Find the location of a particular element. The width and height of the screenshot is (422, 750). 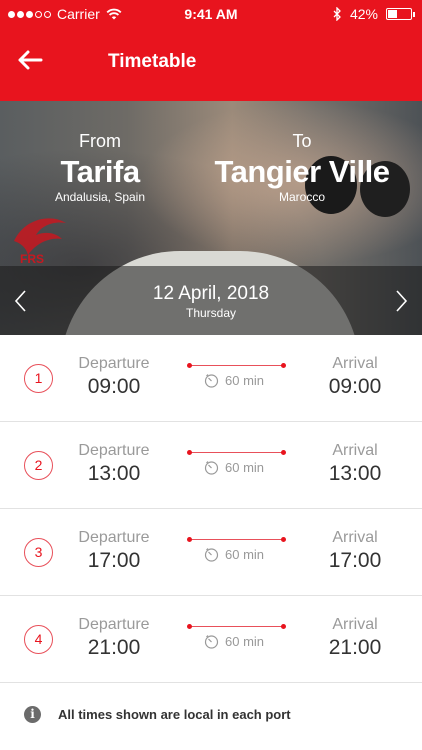

arrival-block: Arrival 09:00 is located at coordinates (355, 377).